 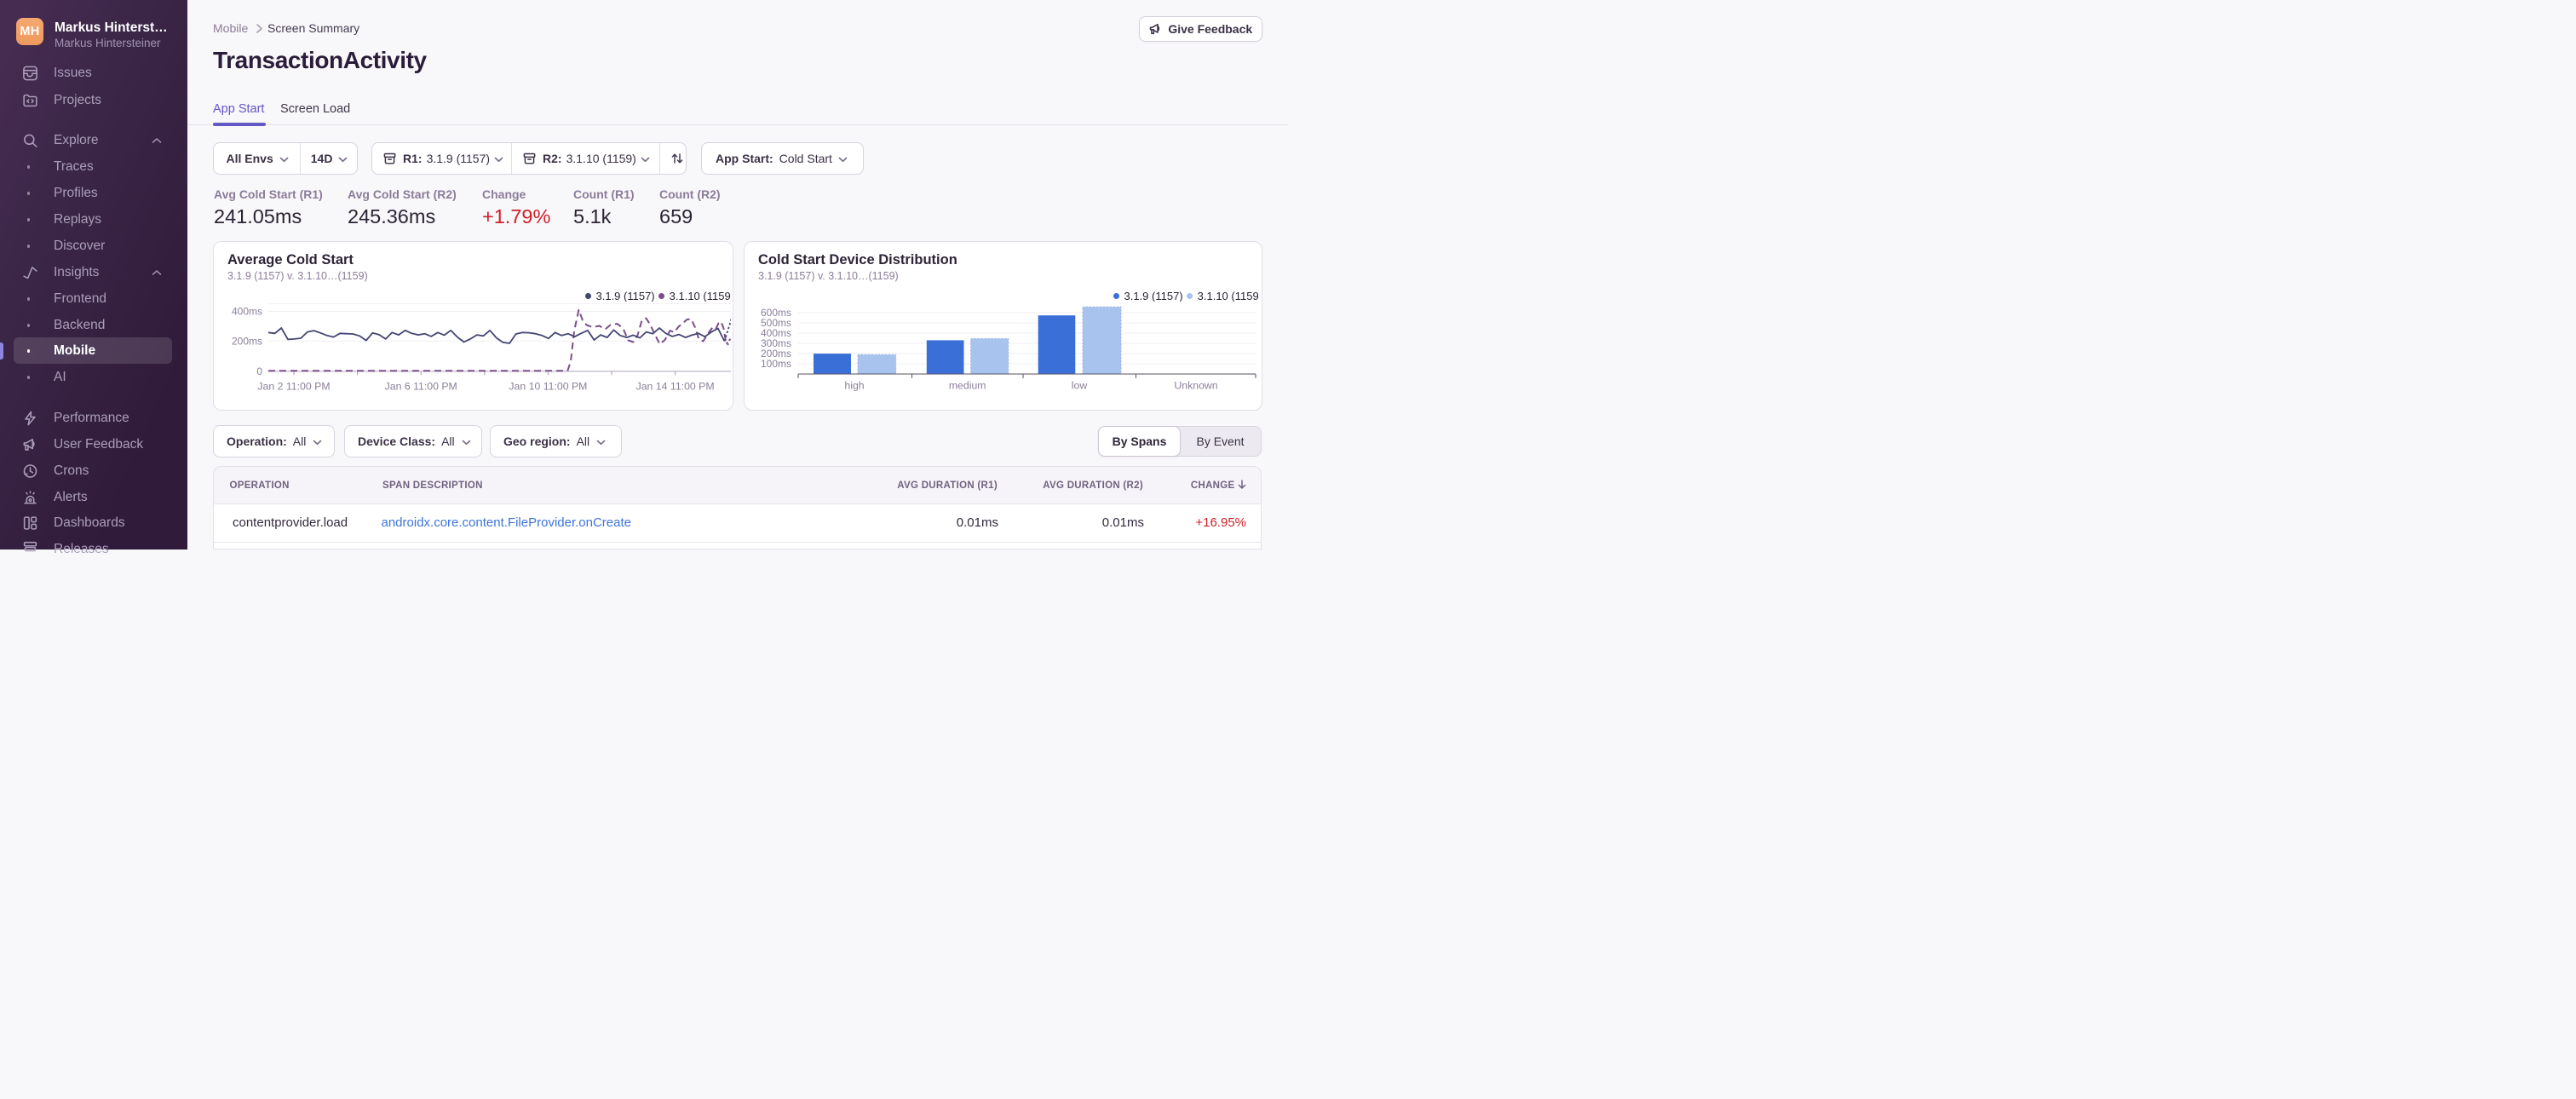 I want to click on svg-text: Jan 14 11:00 PM, so click(x=675, y=387).